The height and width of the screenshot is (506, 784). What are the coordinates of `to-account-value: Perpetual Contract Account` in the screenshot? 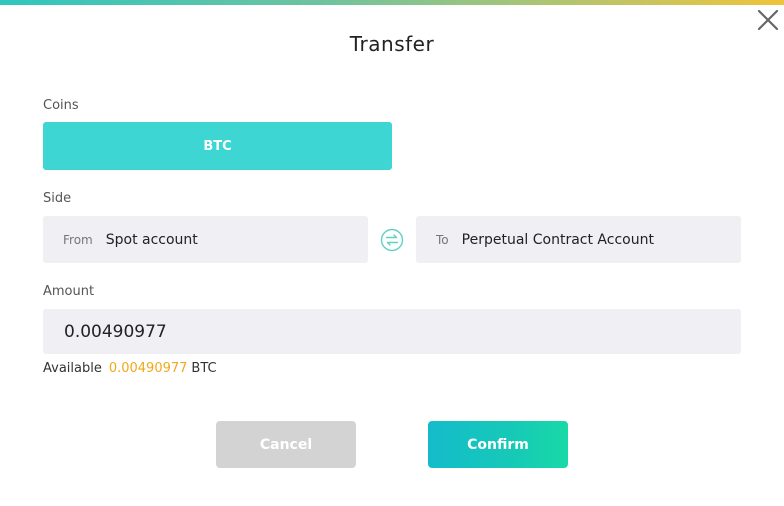 It's located at (557, 239).